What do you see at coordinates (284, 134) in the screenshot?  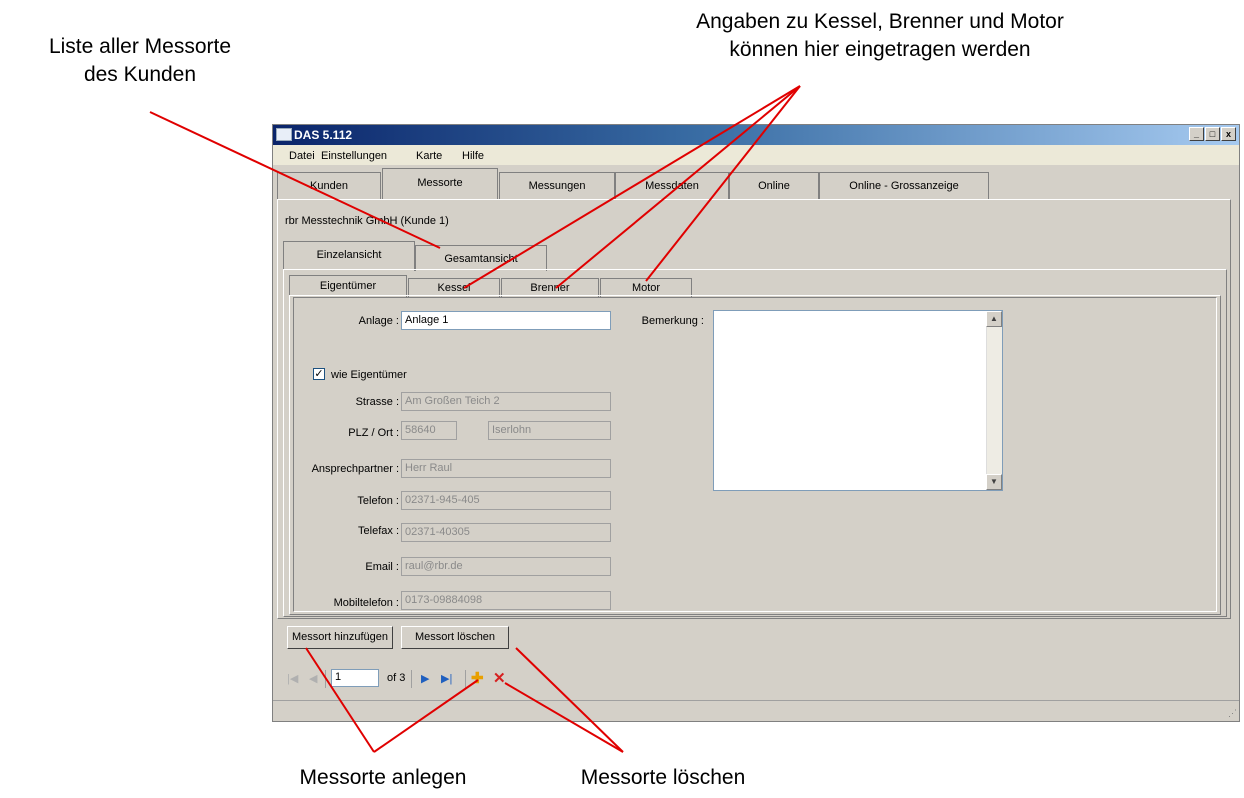 I see `app-icon` at bounding box center [284, 134].